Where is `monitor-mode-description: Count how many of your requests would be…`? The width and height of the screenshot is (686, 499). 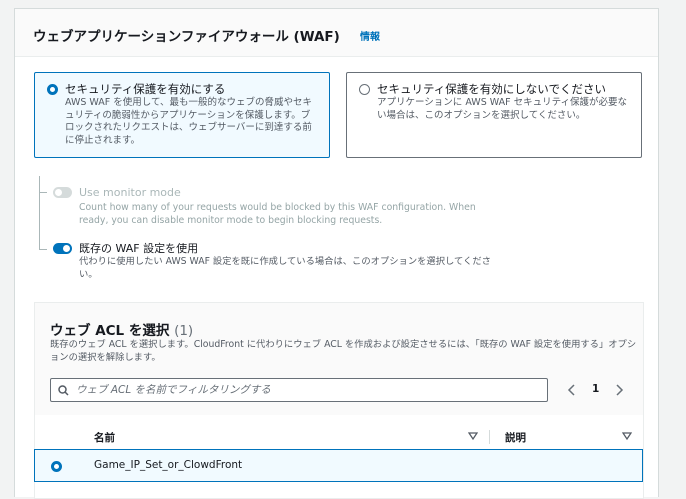
monitor-mode-description: Count how many of your requests would be… is located at coordinates (277, 214).